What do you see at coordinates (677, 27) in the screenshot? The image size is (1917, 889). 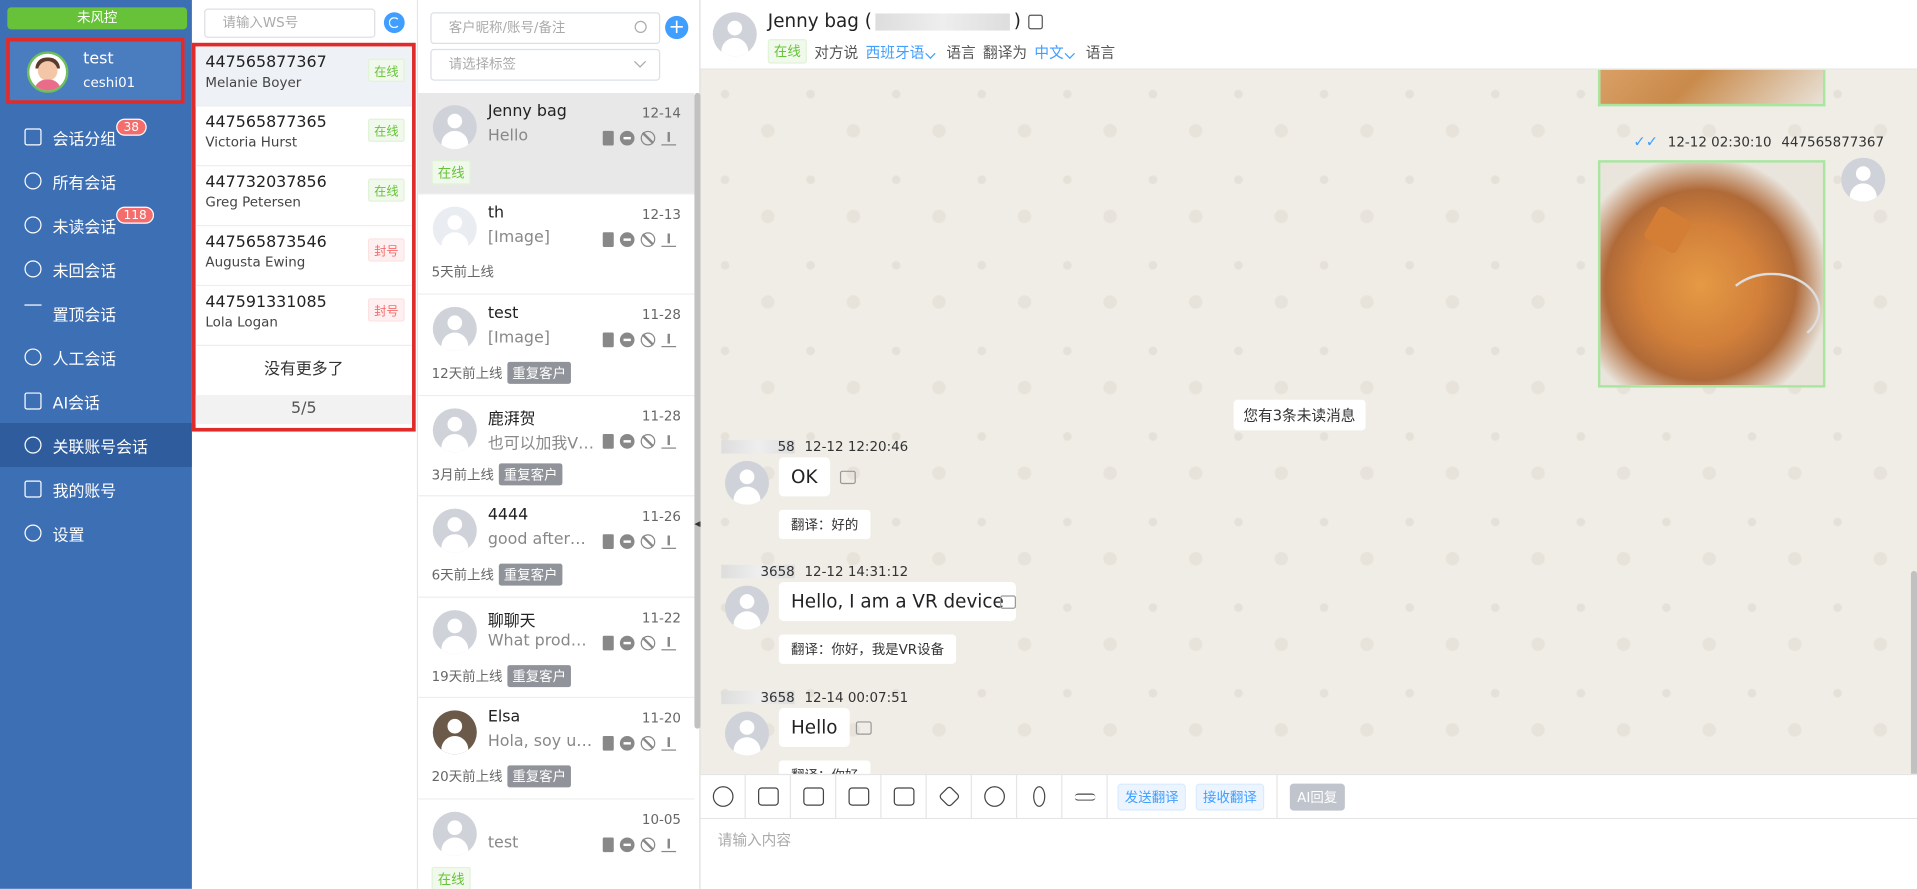 I see `add-button: +` at bounding box center [677, 27].